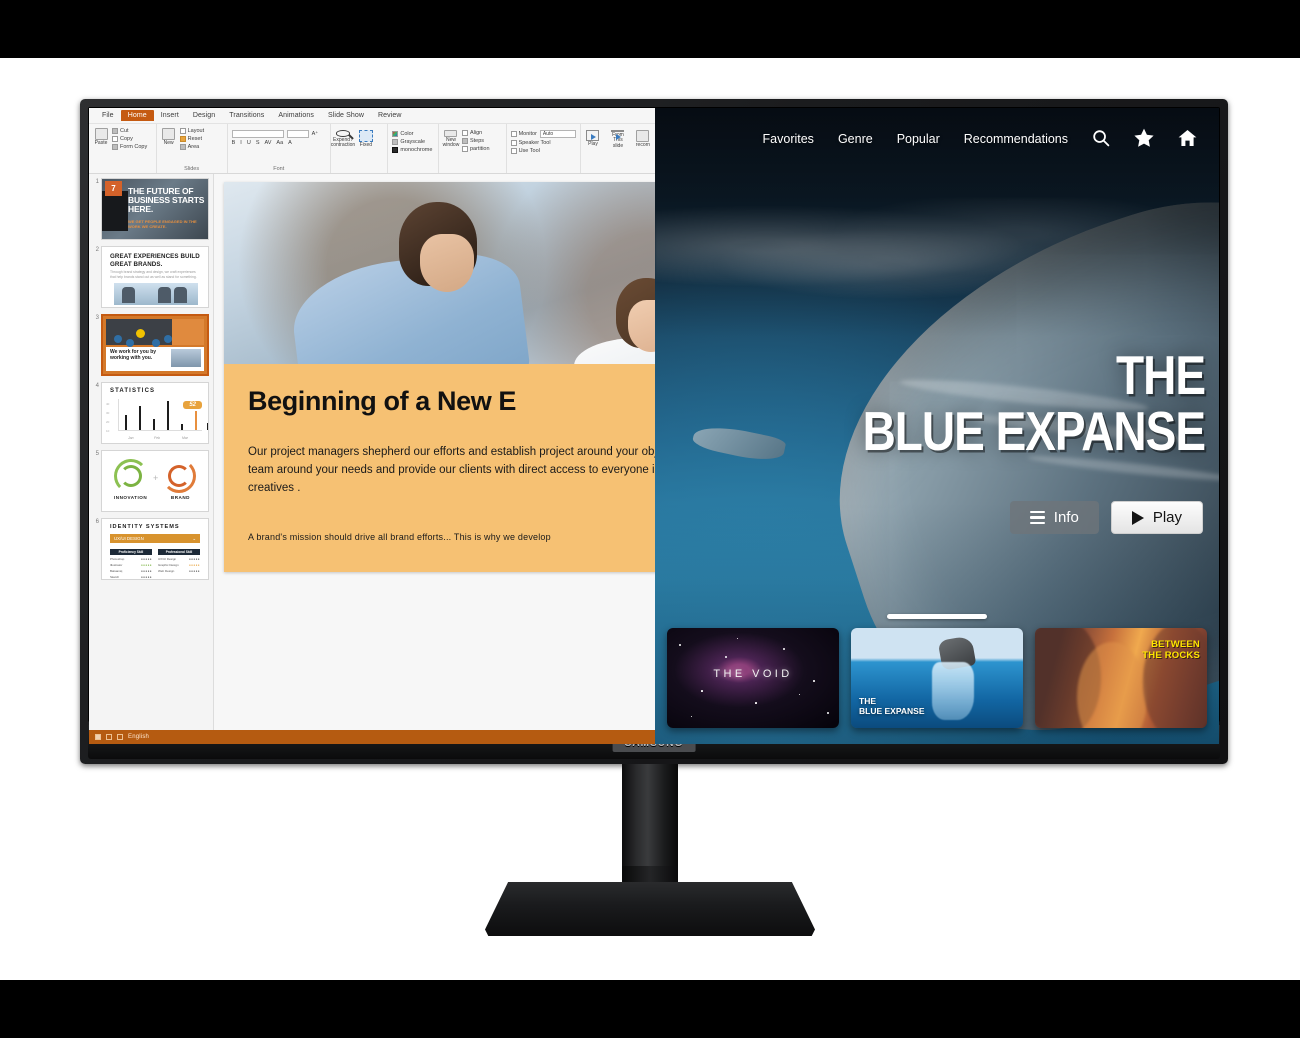 This screenshot has width=1300, height=1038. Describe the element at coordinates (279, 143) in the screenshot. I see `change-case-button: Aa` at that location.